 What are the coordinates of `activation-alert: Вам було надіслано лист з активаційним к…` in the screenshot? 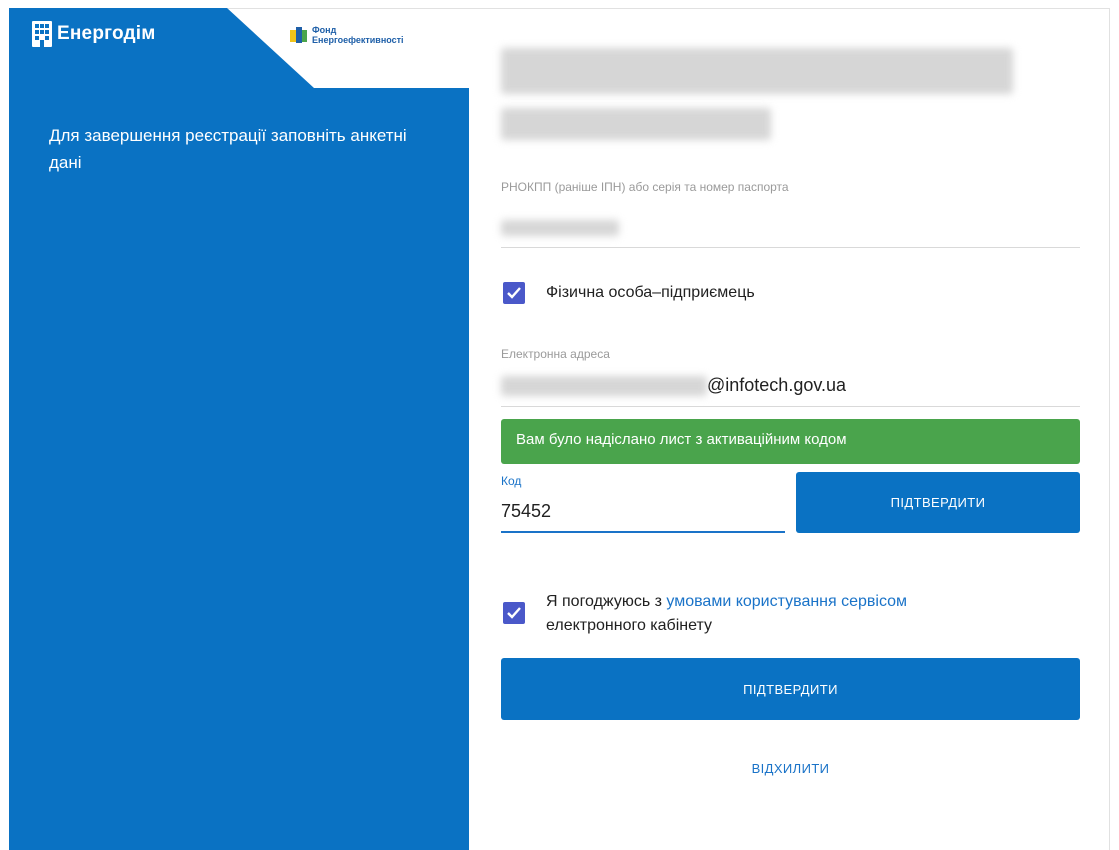 It's located at (790, 441).